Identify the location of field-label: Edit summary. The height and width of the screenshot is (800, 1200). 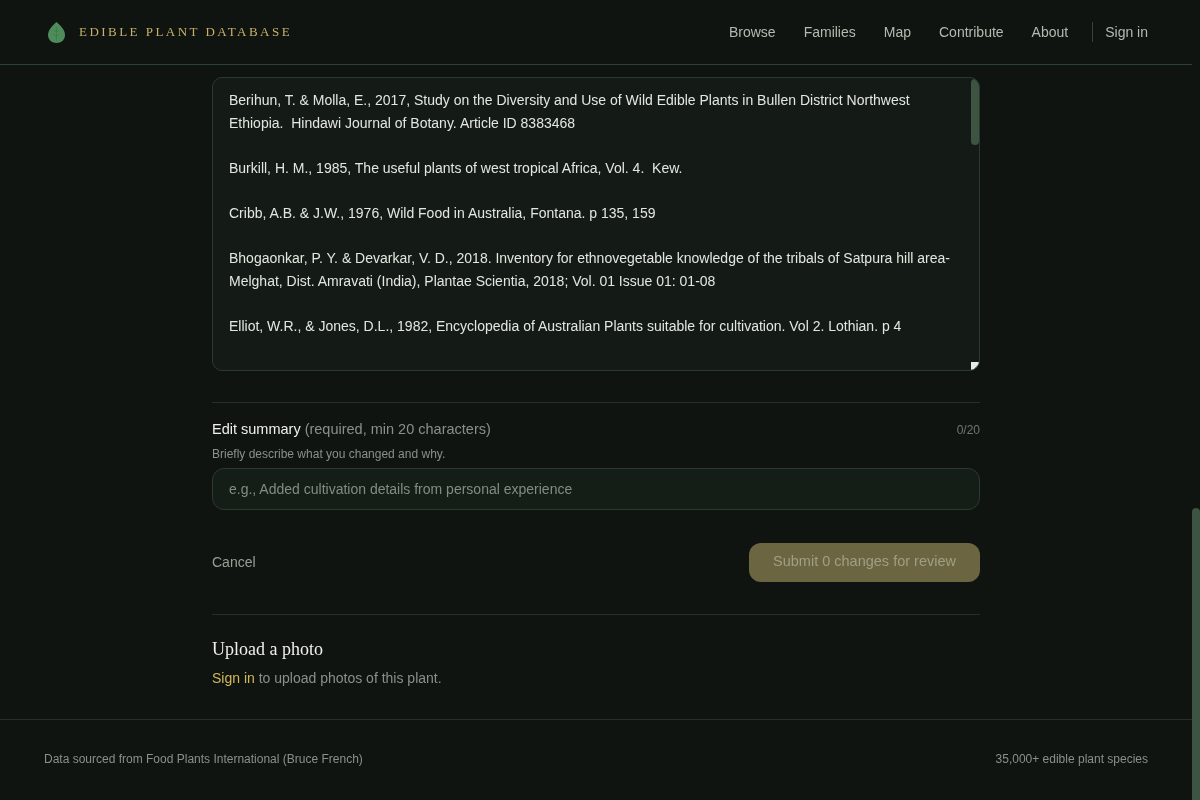
(256, 429).